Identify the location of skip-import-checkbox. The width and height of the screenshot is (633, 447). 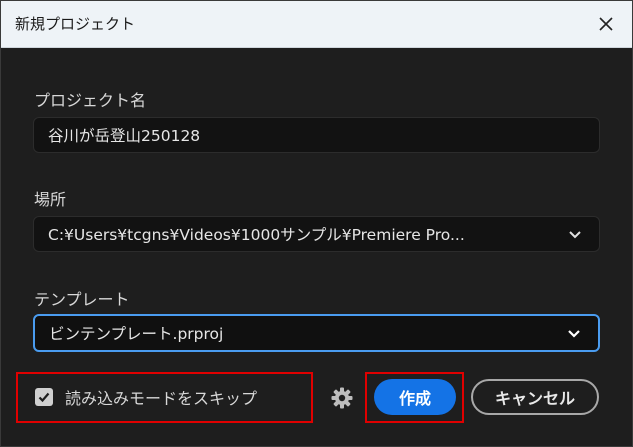
(44, 397).